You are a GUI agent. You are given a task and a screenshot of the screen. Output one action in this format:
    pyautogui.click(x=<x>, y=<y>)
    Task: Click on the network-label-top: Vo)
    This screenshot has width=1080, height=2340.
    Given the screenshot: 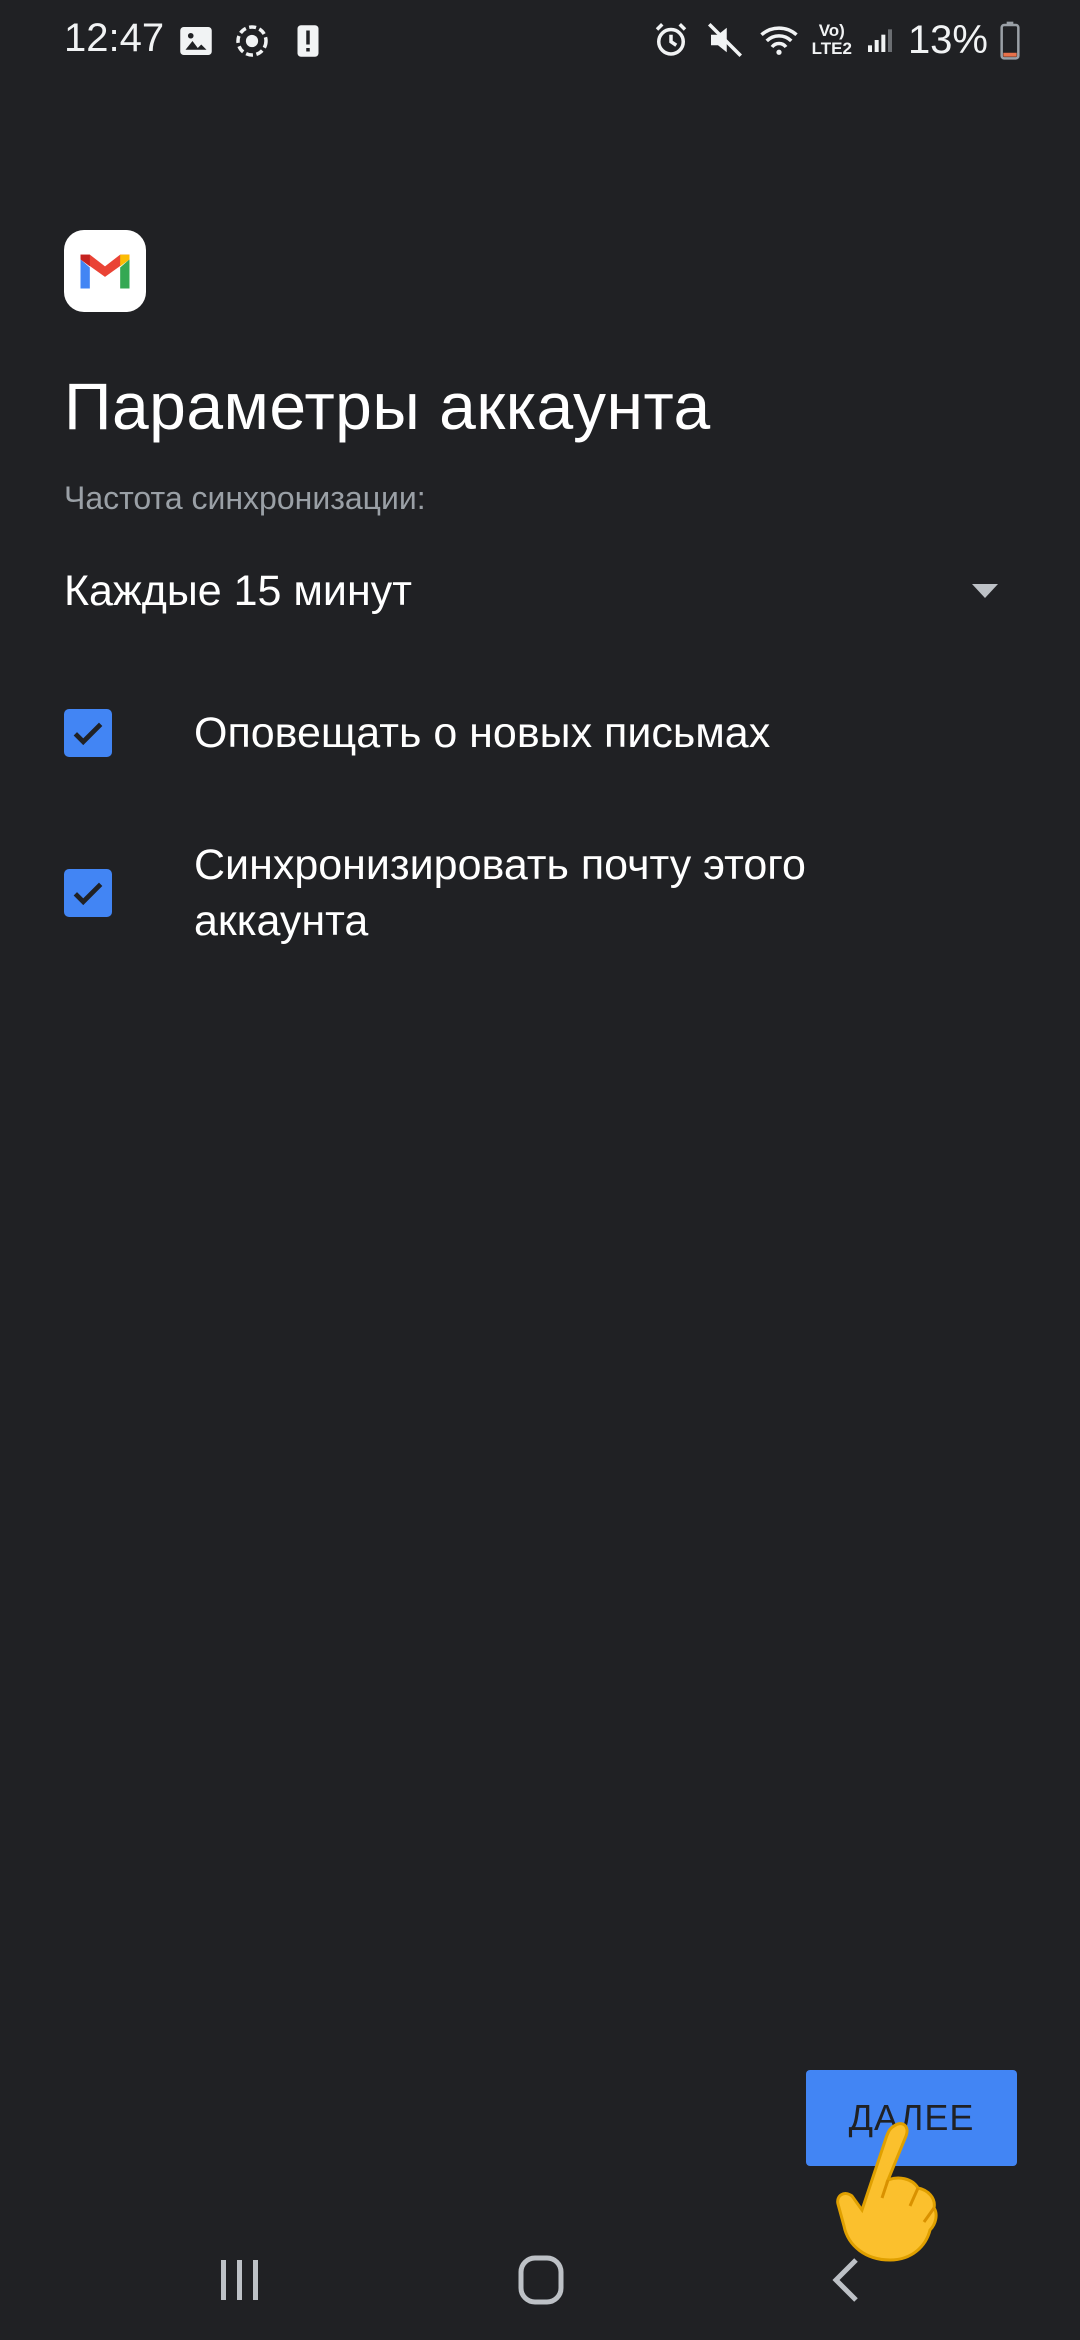 What is the action you would take?
    pyautogui.click(x=831, y=30)
    